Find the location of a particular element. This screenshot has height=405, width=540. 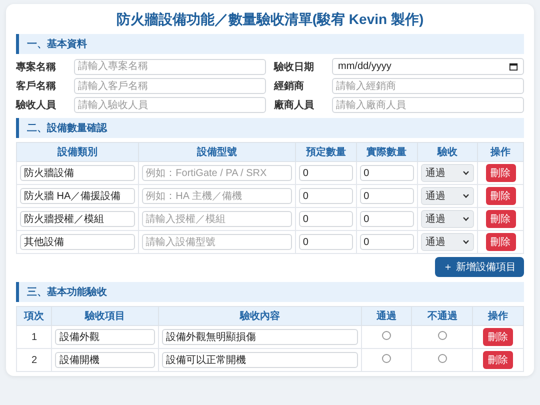

field-label: 廠商人員 is located at coordinates (294, 105).